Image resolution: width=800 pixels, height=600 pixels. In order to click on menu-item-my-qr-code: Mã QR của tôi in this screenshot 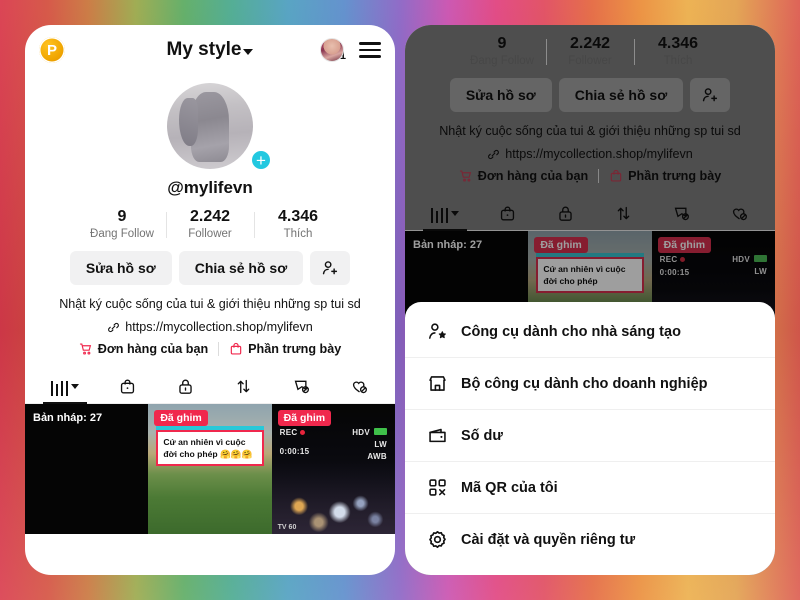, I will do `click(590, 487)`.